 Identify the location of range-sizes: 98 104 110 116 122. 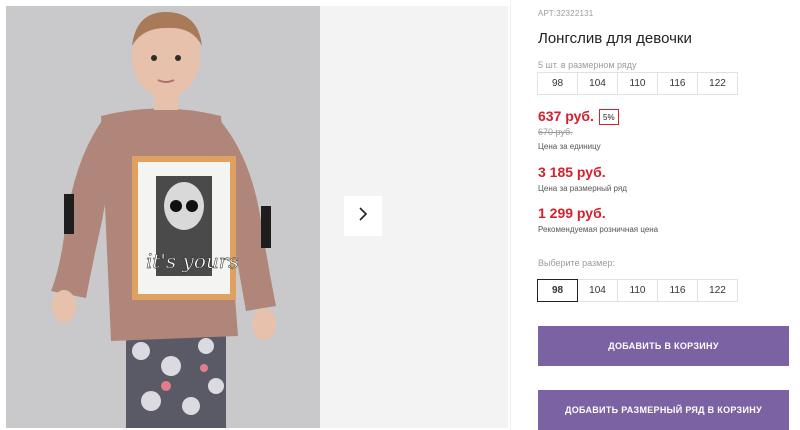
(637, 83).